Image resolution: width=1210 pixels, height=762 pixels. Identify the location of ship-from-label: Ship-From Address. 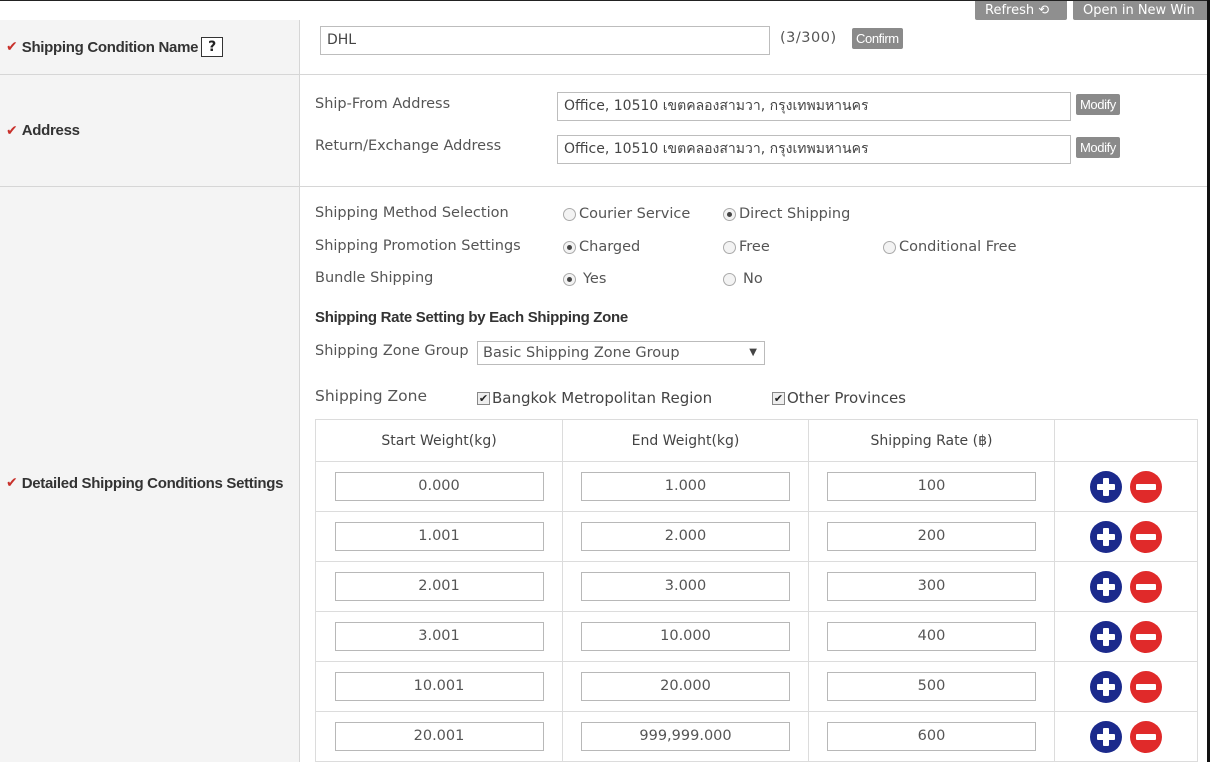
(383, 104).